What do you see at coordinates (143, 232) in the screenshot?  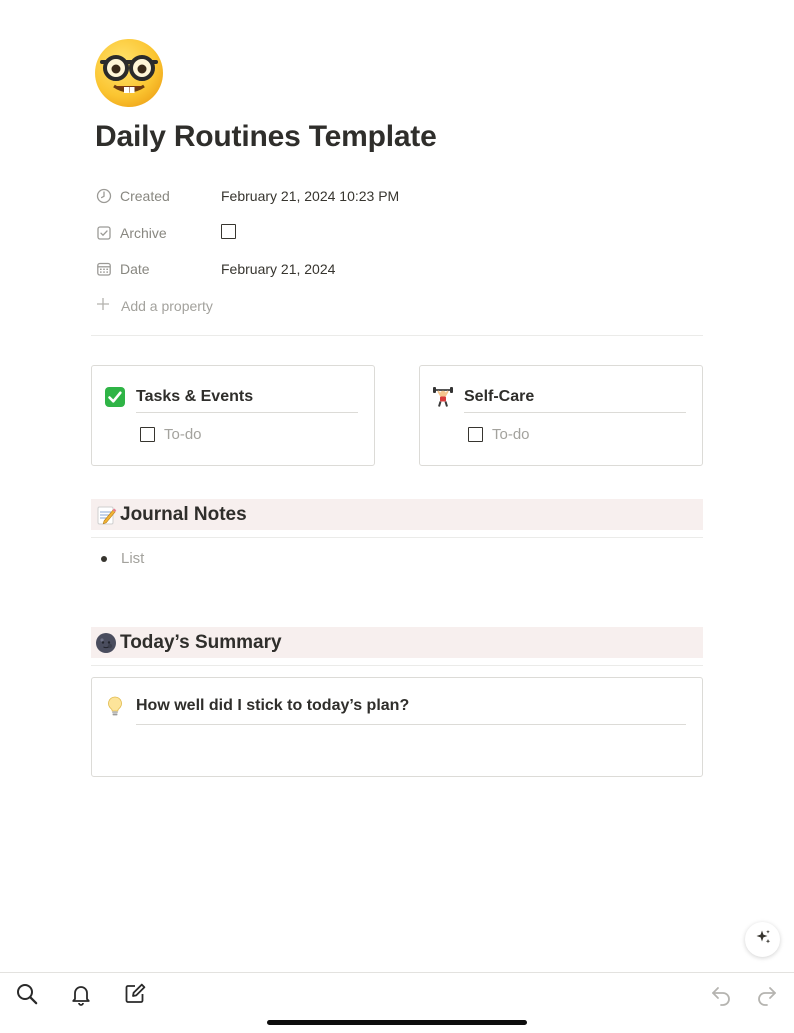 I see `property-key-label: Archive` at bounding box center [143, 232].